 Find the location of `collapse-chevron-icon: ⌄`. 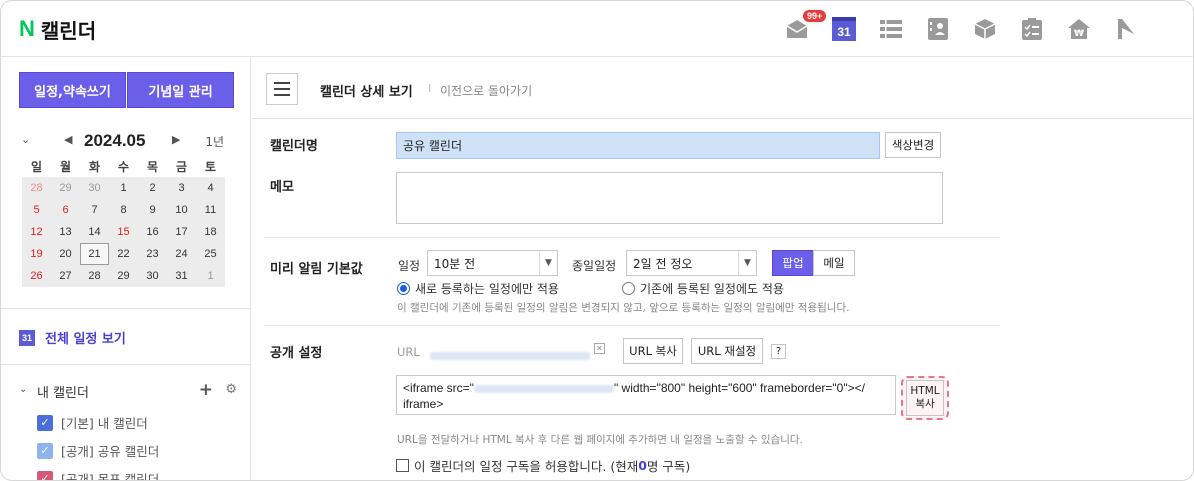

collapse-chevron-icon: ⌄ is located at coordinates (25, 139).